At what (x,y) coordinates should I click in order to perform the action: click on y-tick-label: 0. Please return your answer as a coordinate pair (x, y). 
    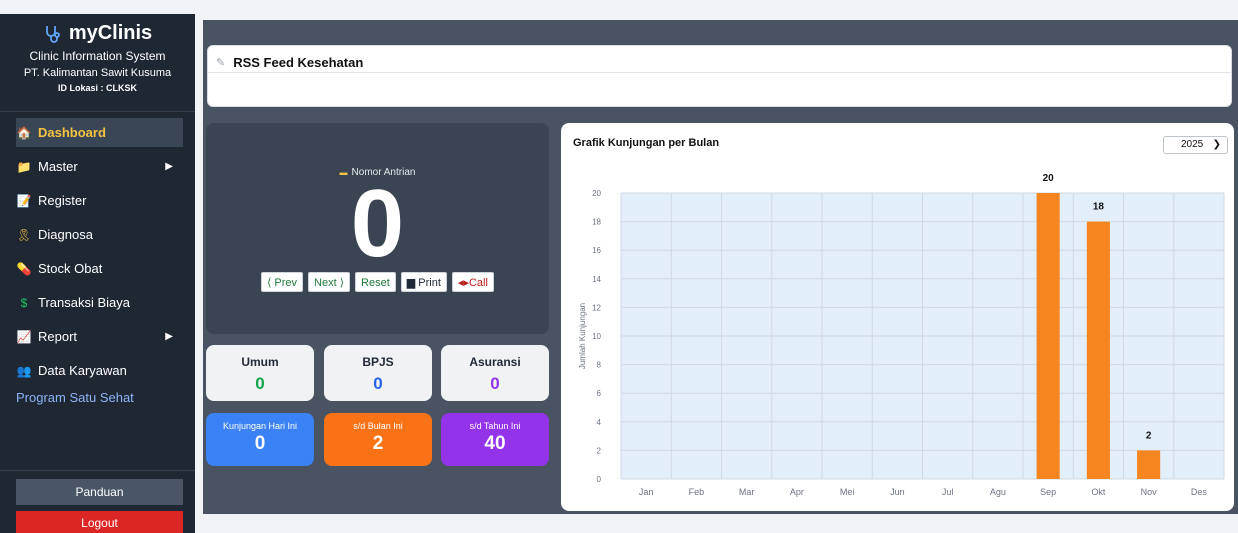
    Looking at the image, I should click on (599, 479).